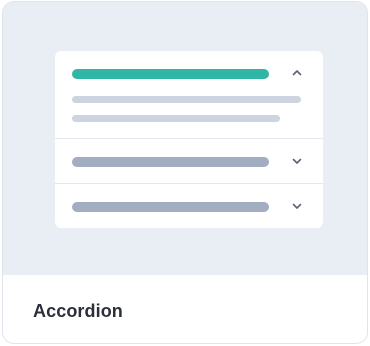 This screenshot has height=346, width=370. I want to click on accordion-header-placeholder-active, so click(170, 74).